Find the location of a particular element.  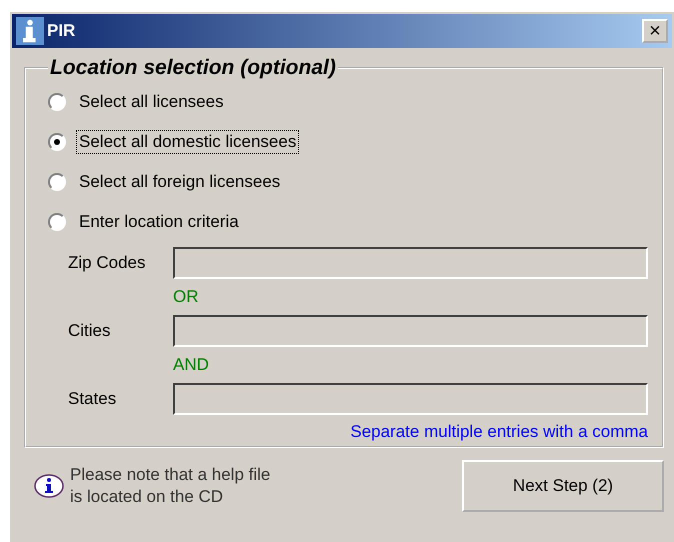

radio-label: Enter location criteria is located at coordinates (159, 222).